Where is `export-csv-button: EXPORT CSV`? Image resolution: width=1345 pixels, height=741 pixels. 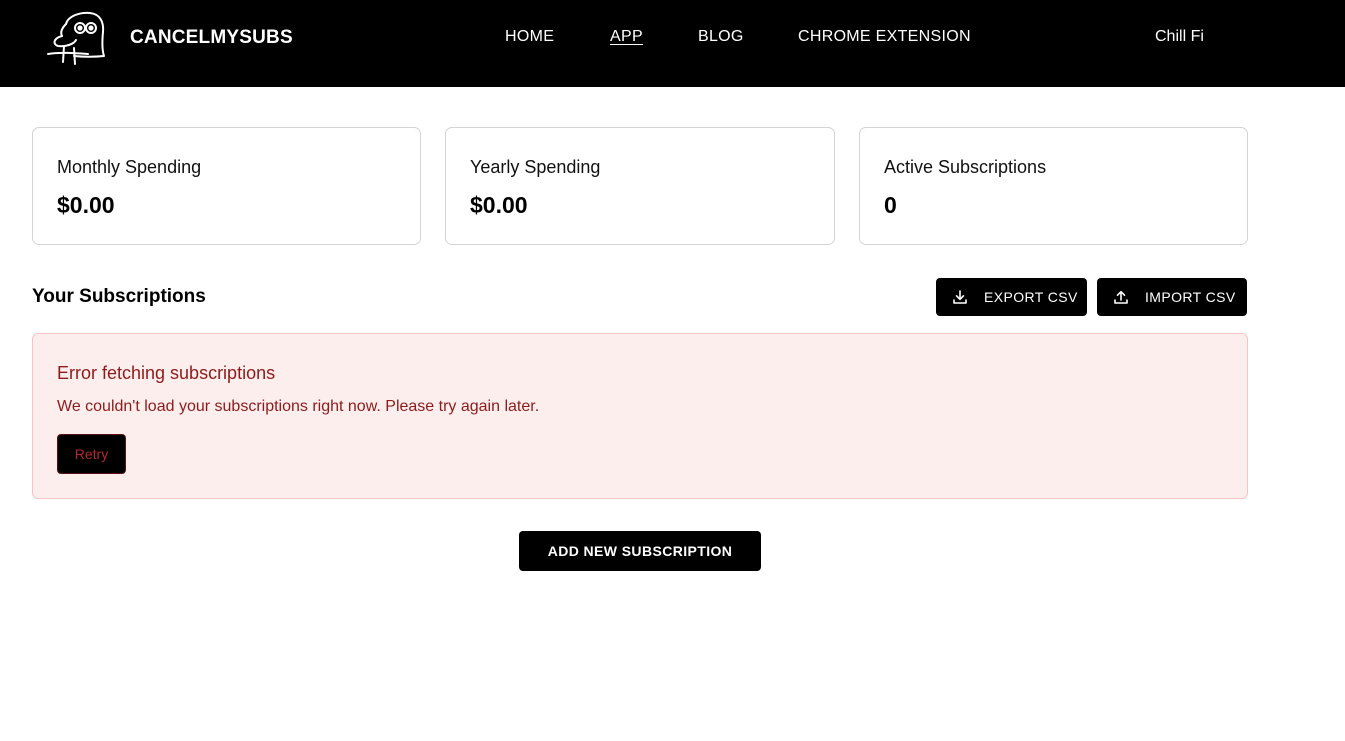
export-csv-button: EXPORT CSV is located at coordinates (1011, 297).